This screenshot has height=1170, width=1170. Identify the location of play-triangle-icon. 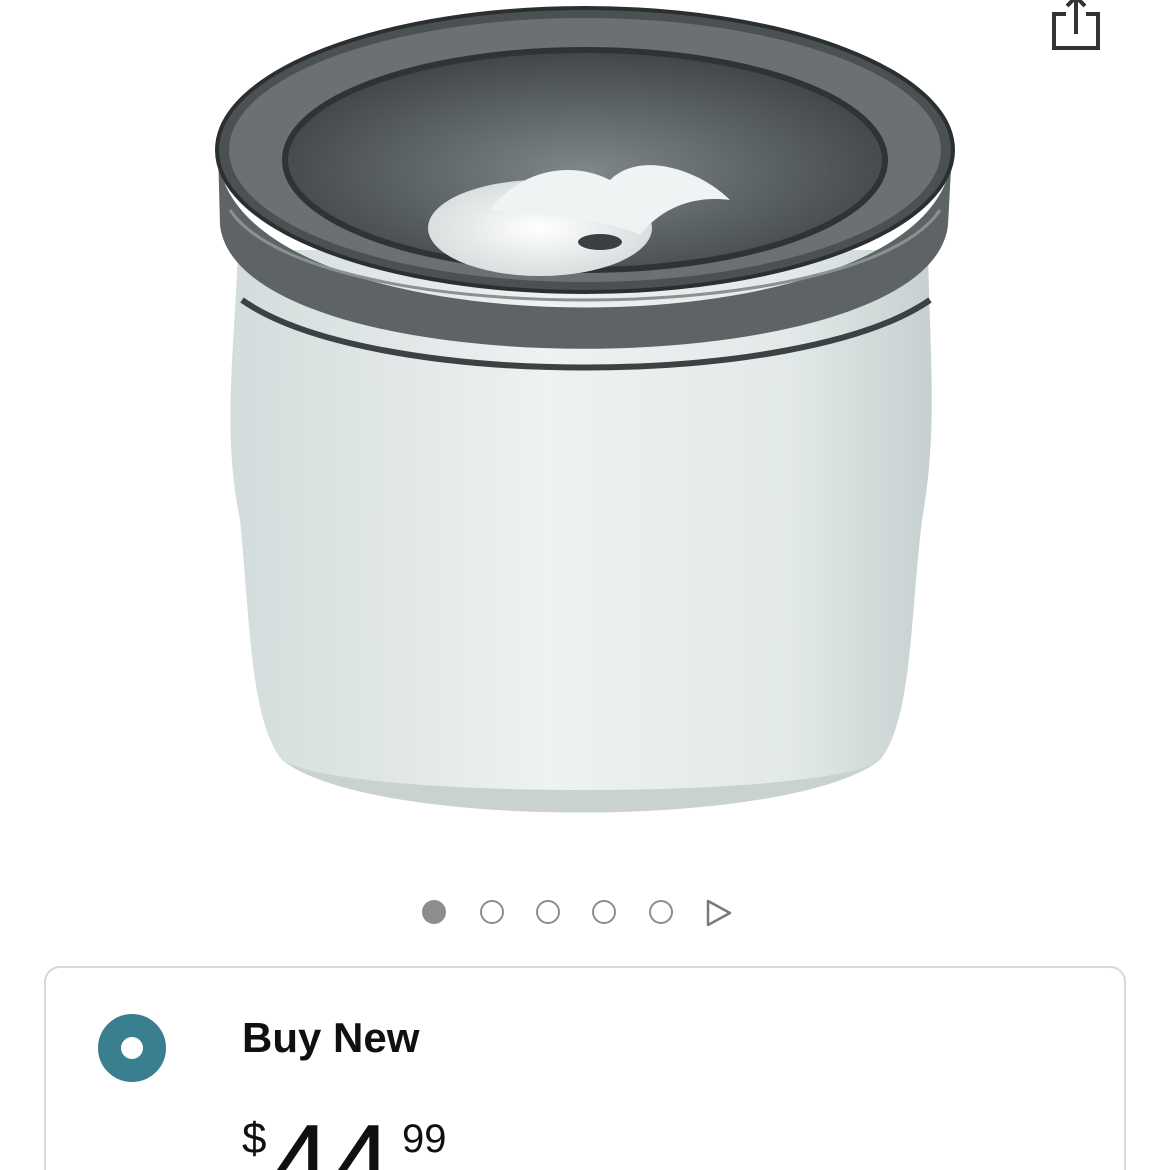
(719, 913).